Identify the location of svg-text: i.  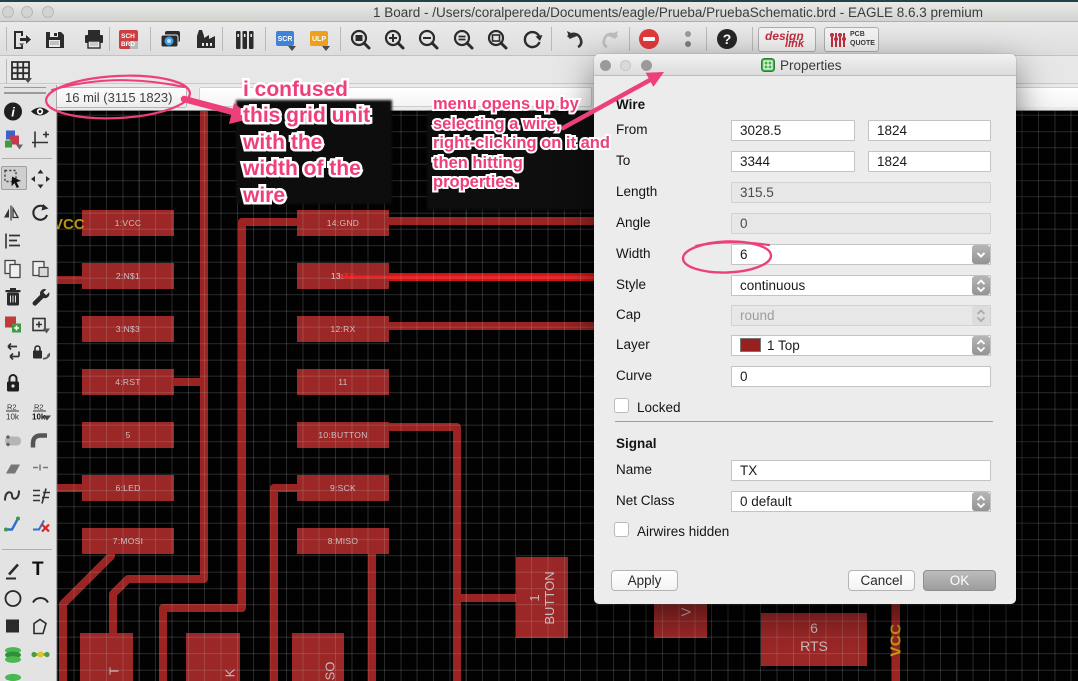
(13, 112).